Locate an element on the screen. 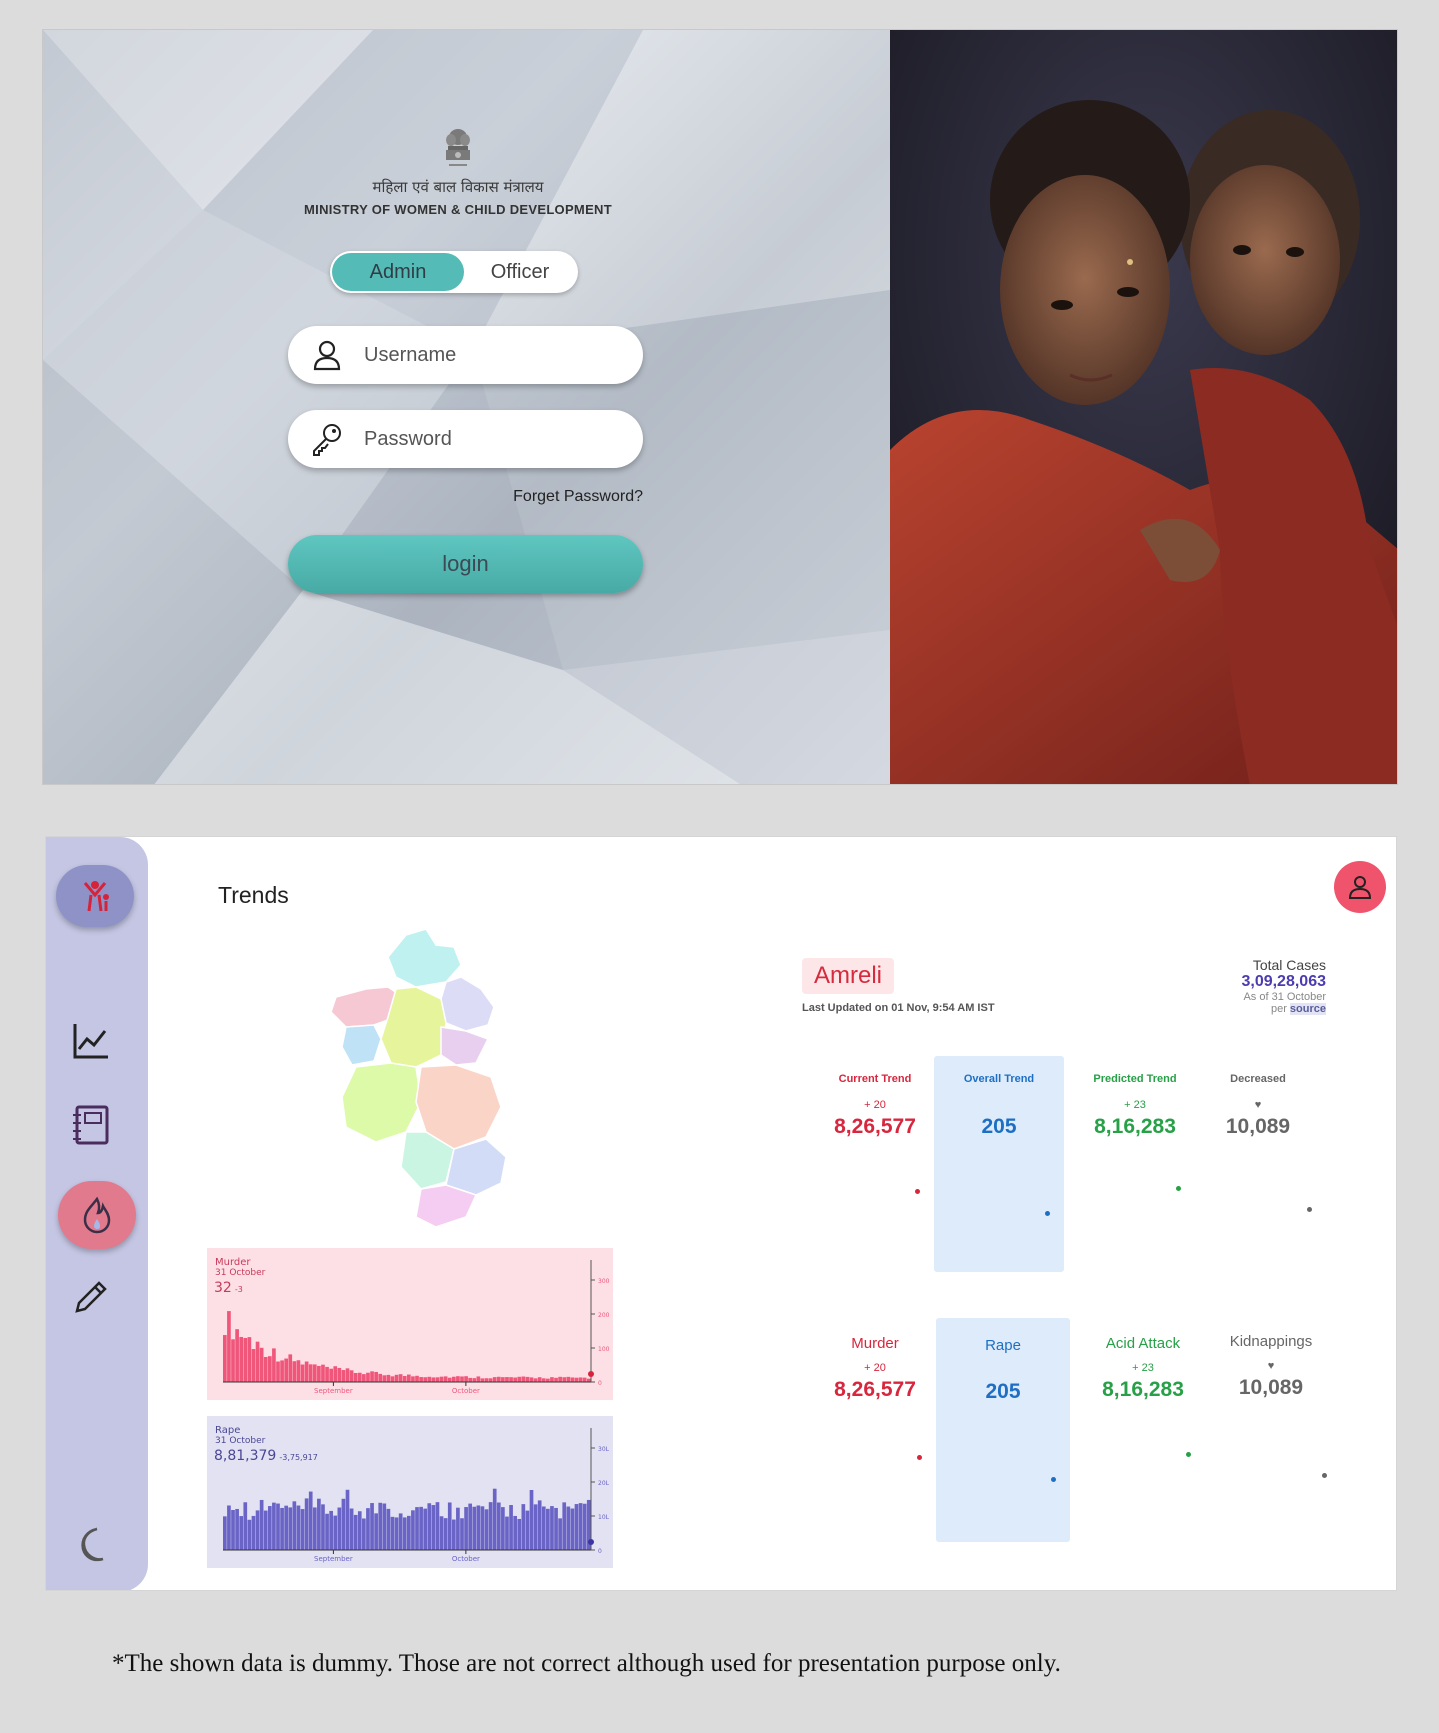 This screenshot has width=1439, height=1733. crime-dot is located at coordinates (919, 1457).